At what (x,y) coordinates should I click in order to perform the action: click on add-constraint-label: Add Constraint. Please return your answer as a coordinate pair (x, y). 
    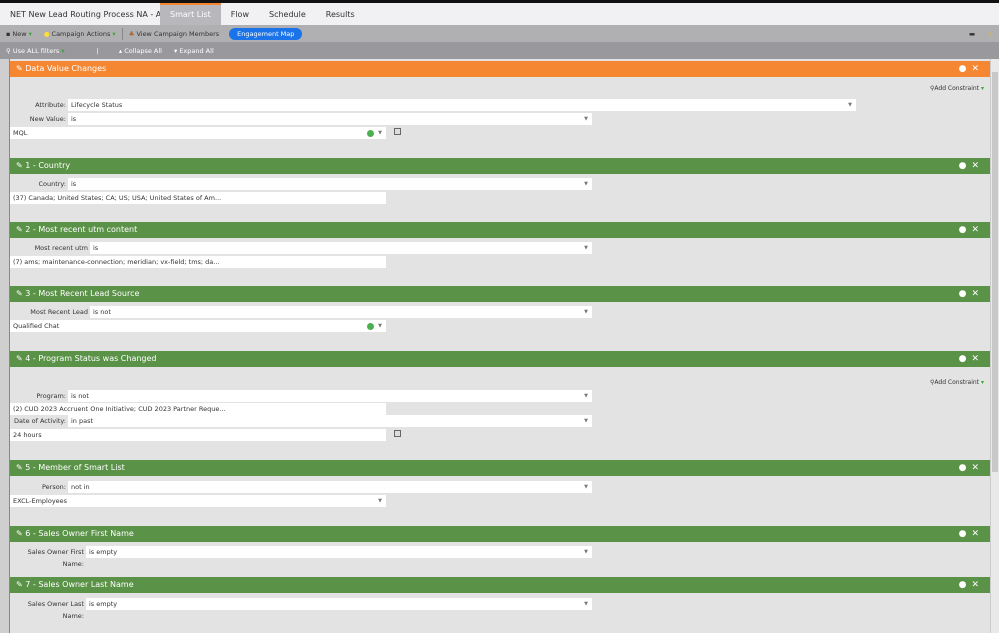
    Looking at the image, I should click on (957, 382).